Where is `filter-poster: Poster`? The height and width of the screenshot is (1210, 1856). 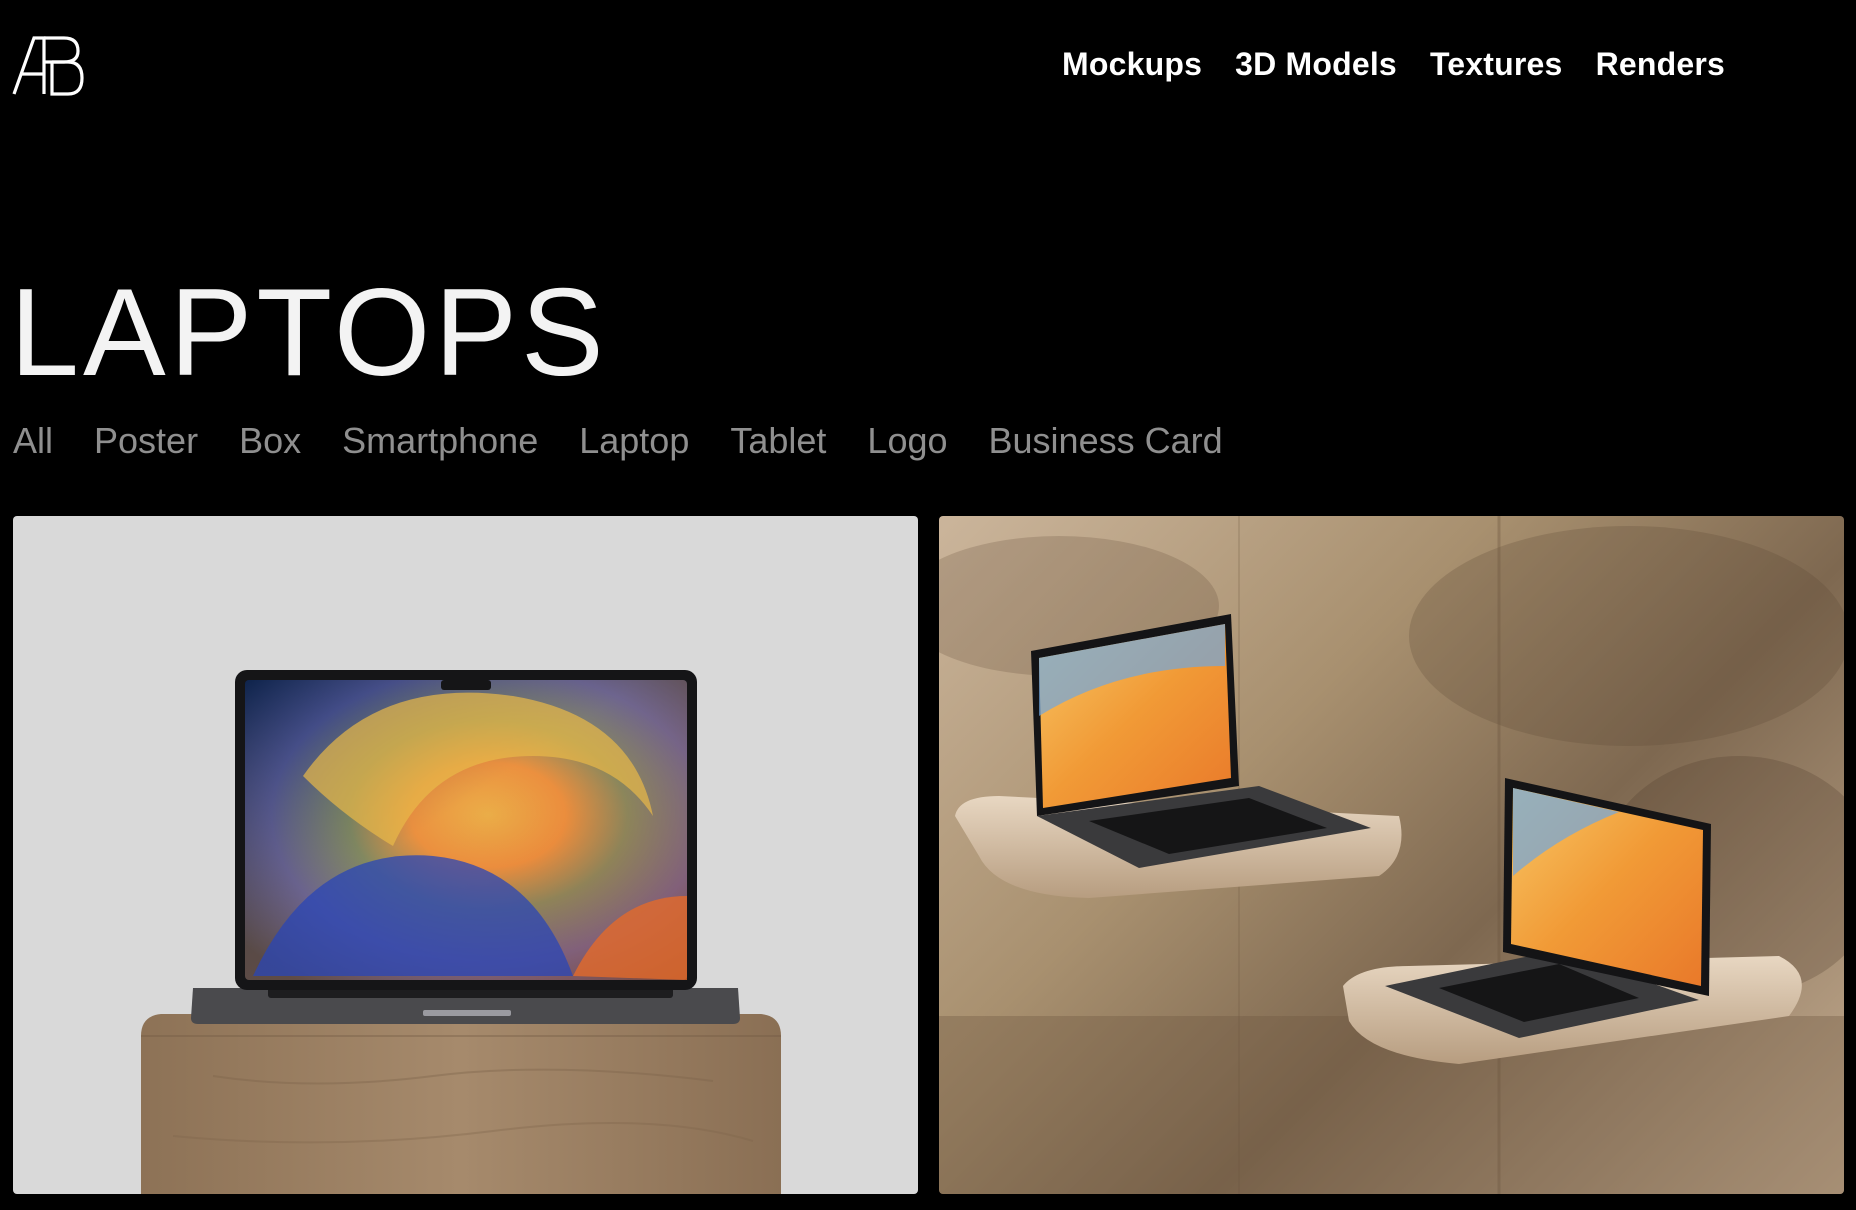 filter-poster: Poster is located at coordinates (146, 441).